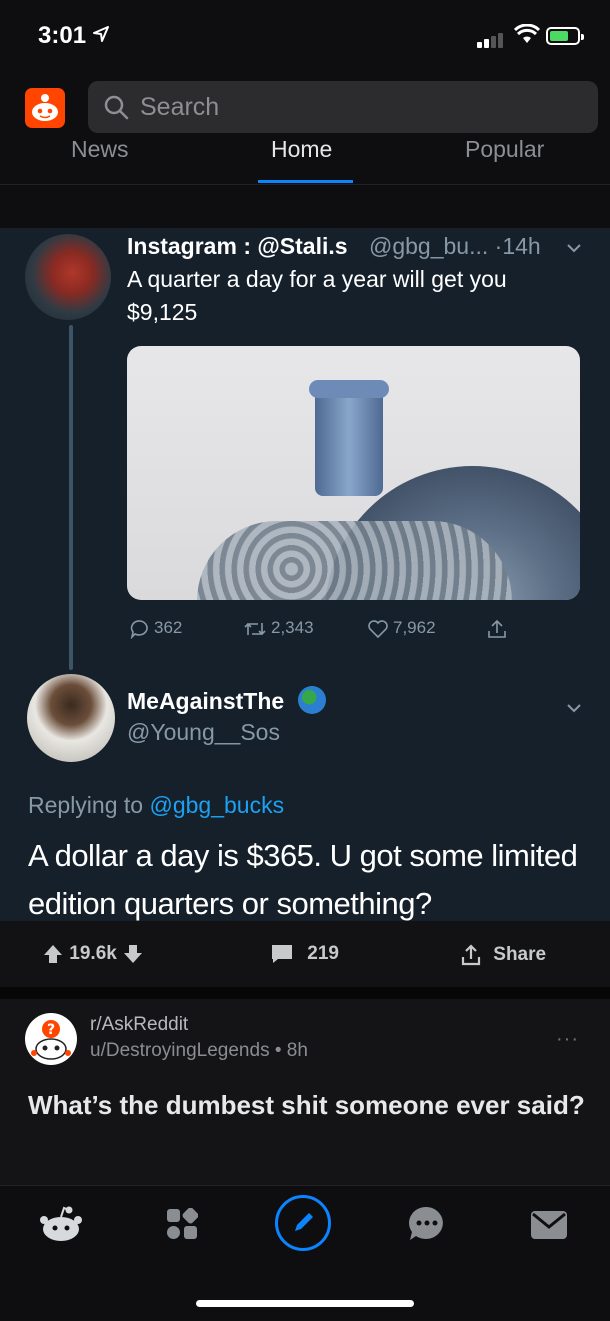 Image resolution: width=610 pixels, height=1321 pixels. Describe the element at coordinates (45, 108) in the screenshot. I see `reddit-logo-icon` at that location.